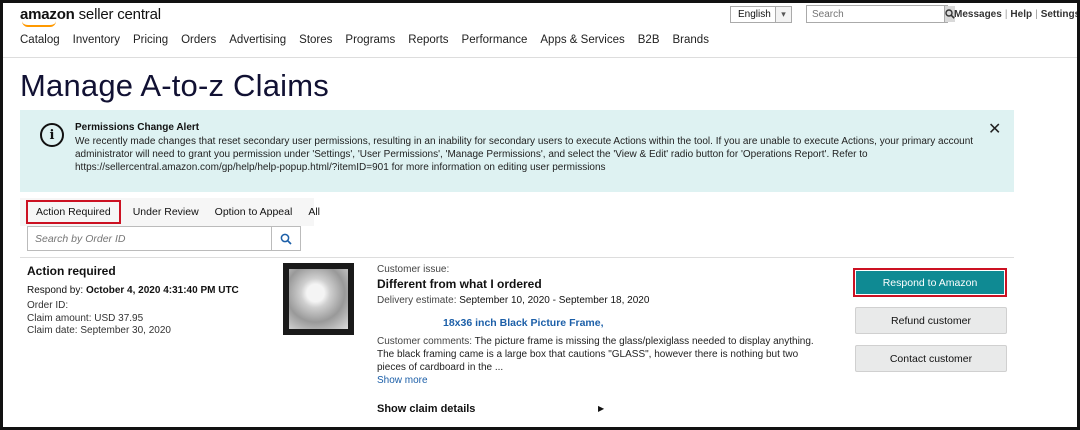 This screenshot has width=1080, height=430. What do you see at coordinates (198, 40) in the screenshot?
I see `nav-orders: Orders` at bounding box center [198, 40].